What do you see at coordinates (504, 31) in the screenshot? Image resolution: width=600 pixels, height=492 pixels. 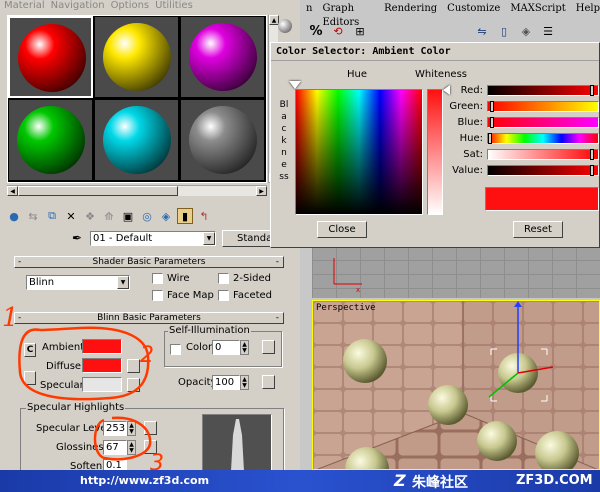 I see `align-icon: ▯` at bounding box center [504, 31].